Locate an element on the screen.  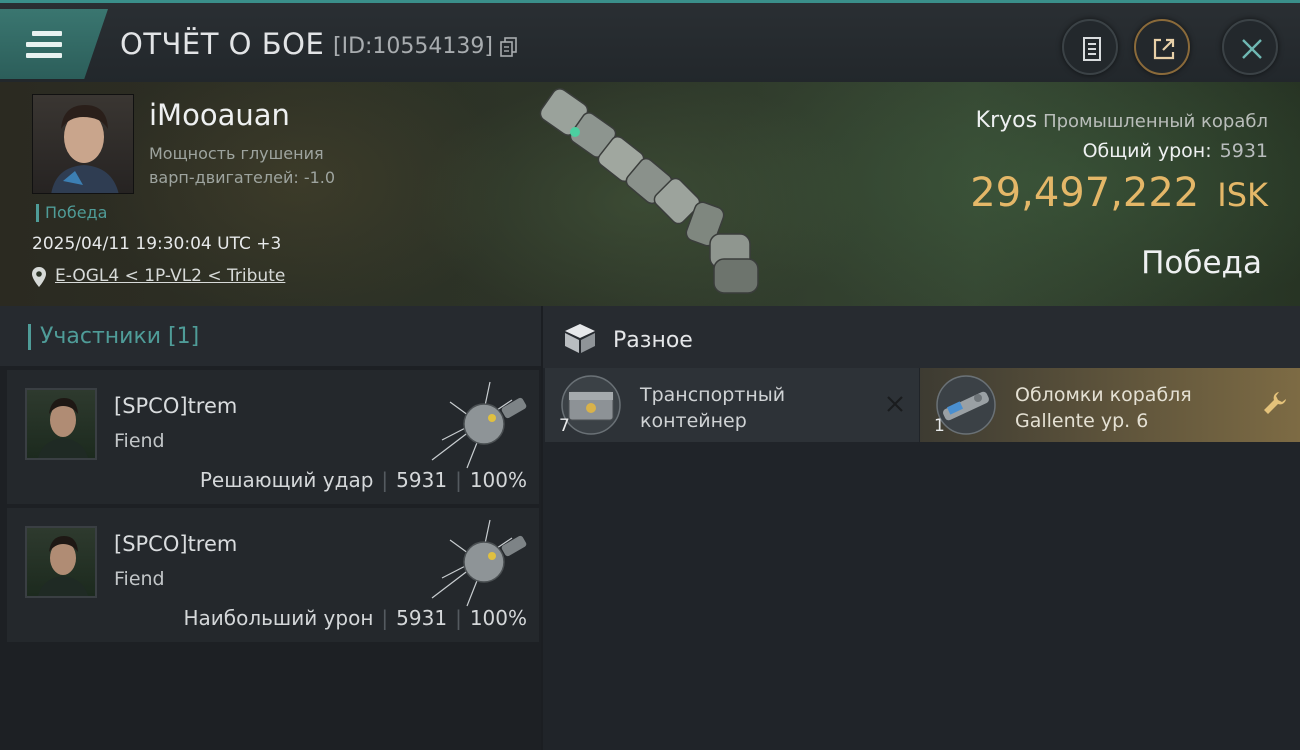
isk-unit: ISK is located at coordinates (1242, 195).